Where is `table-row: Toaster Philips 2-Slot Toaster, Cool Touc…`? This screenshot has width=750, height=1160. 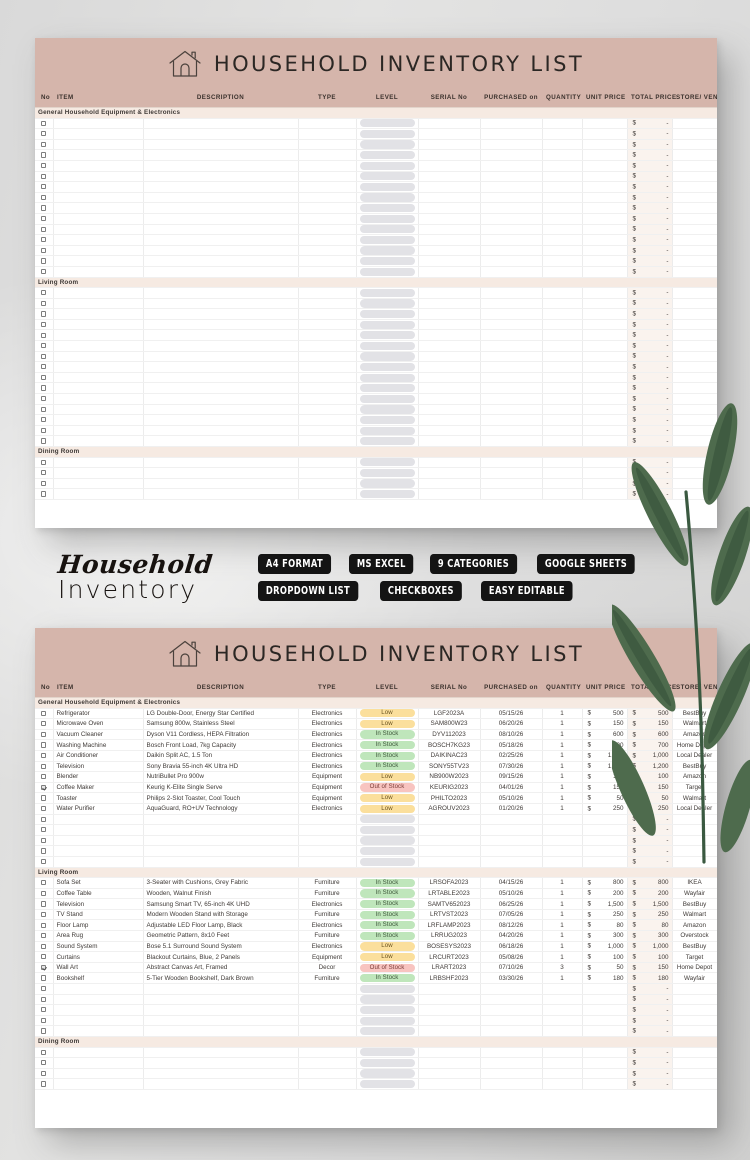 table-row: Toaster Philips 2-Slot Toaster, Cool Touc… is located at coordinates (376, 798).